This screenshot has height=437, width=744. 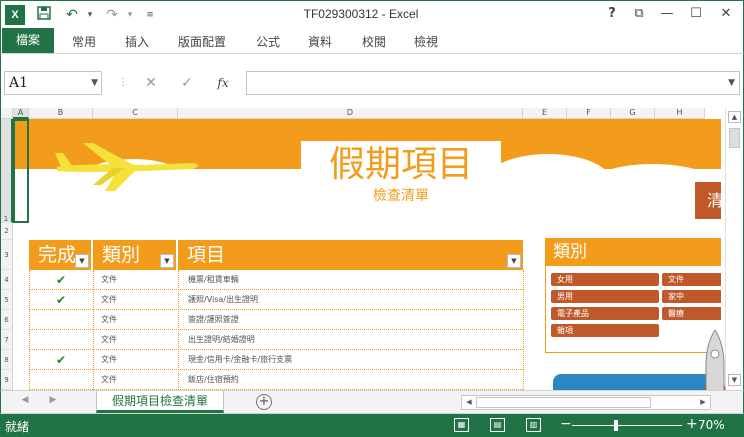 I want to click on help-button: ?, so click(x=612, y=14).